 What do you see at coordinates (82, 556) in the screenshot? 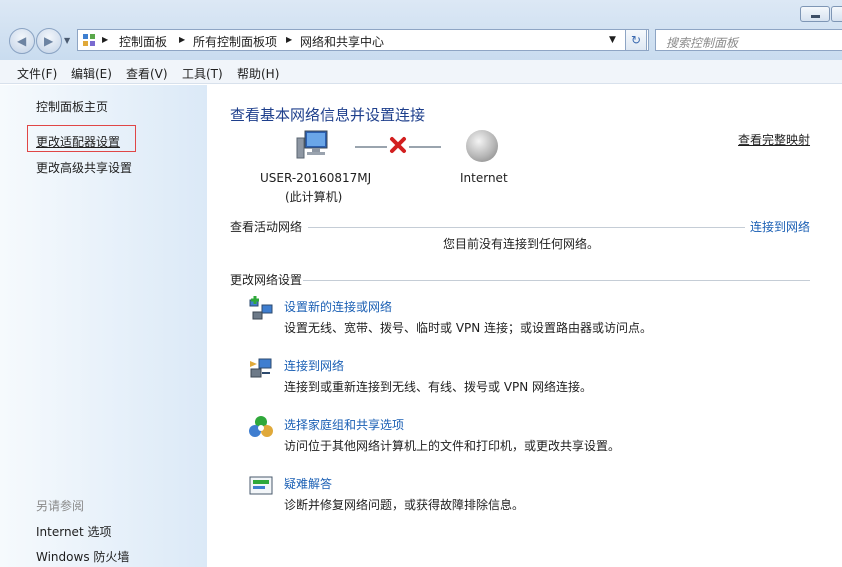
I see `sidebar-item-firewall: Windows 防火墙` at bounding box center [82, 556].